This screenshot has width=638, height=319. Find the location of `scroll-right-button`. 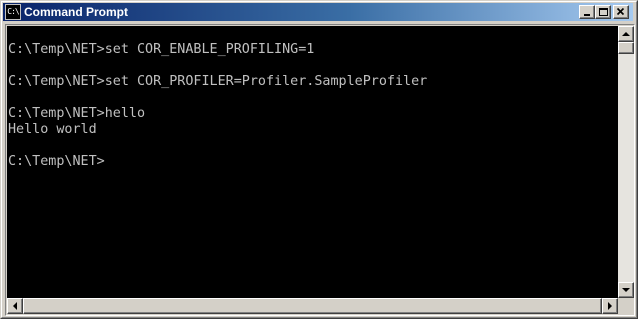

scroll-right-button is located at coordinates (610, 306).